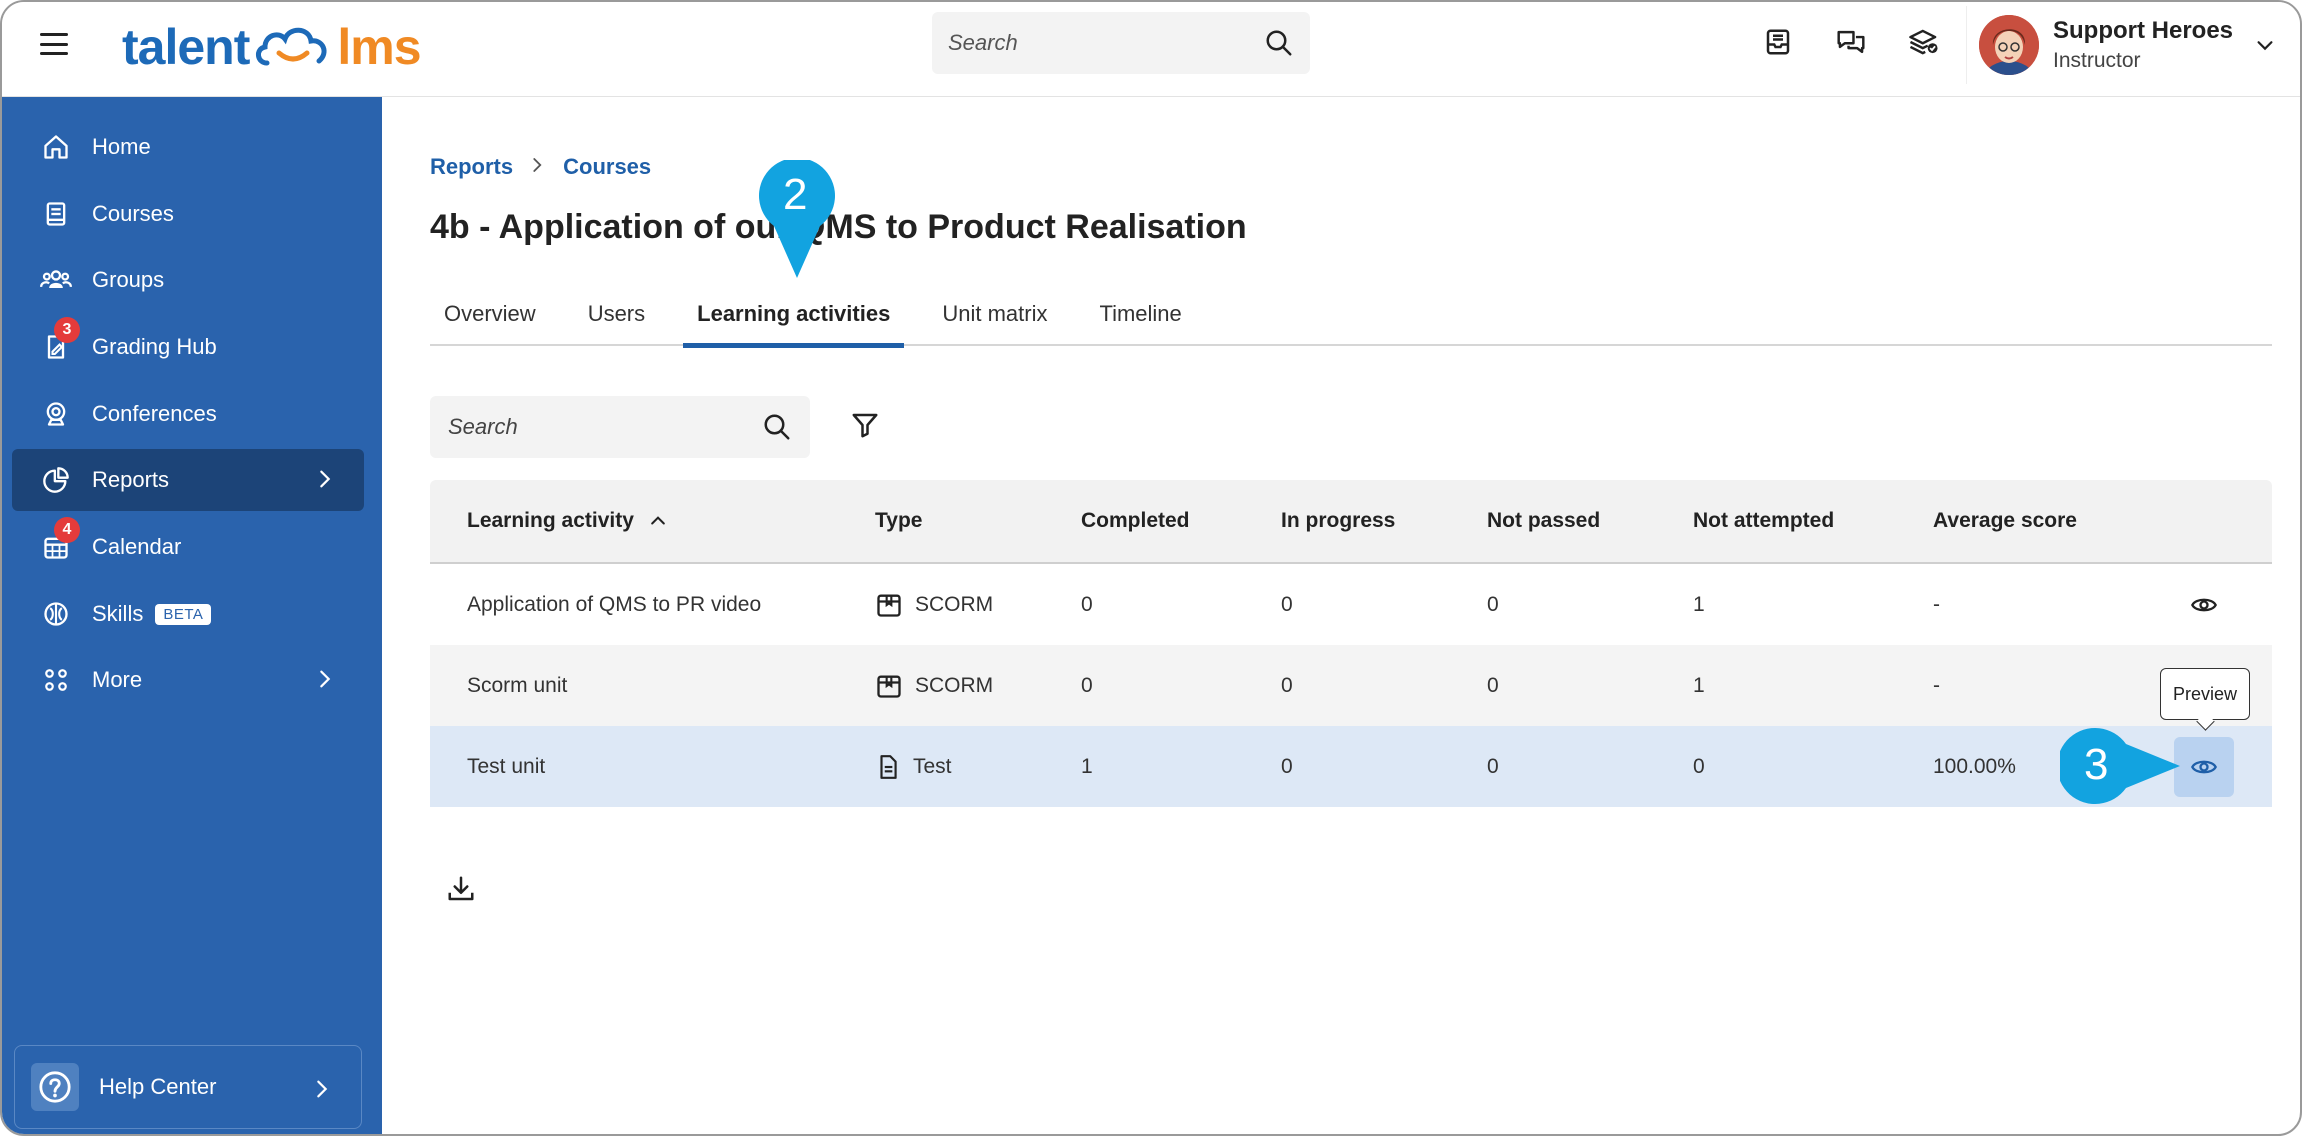 This screenshot has width=2302, height=1136. Describe the element at coordinates (188, 280) in the screenshot. I see `sidebar-item-groups: Groups` at that location.